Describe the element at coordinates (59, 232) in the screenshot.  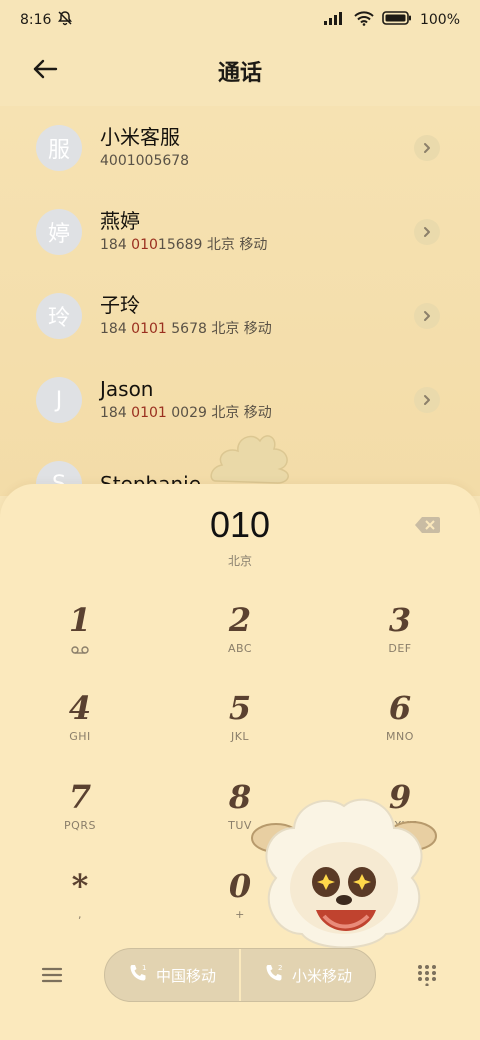
I see `avatar: 婷` at that location.